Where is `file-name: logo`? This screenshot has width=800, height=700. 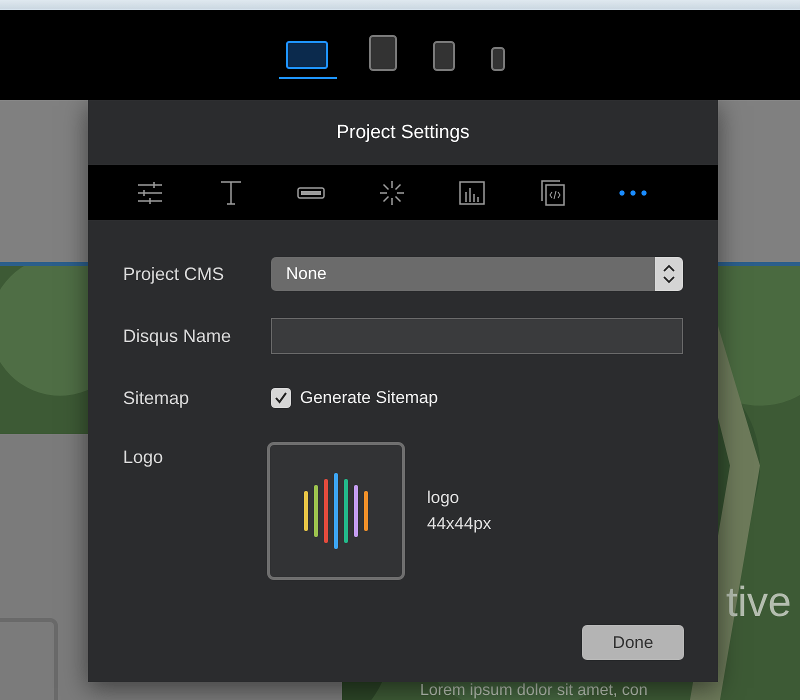 file-name: logo is located at coordinates (443, 498).